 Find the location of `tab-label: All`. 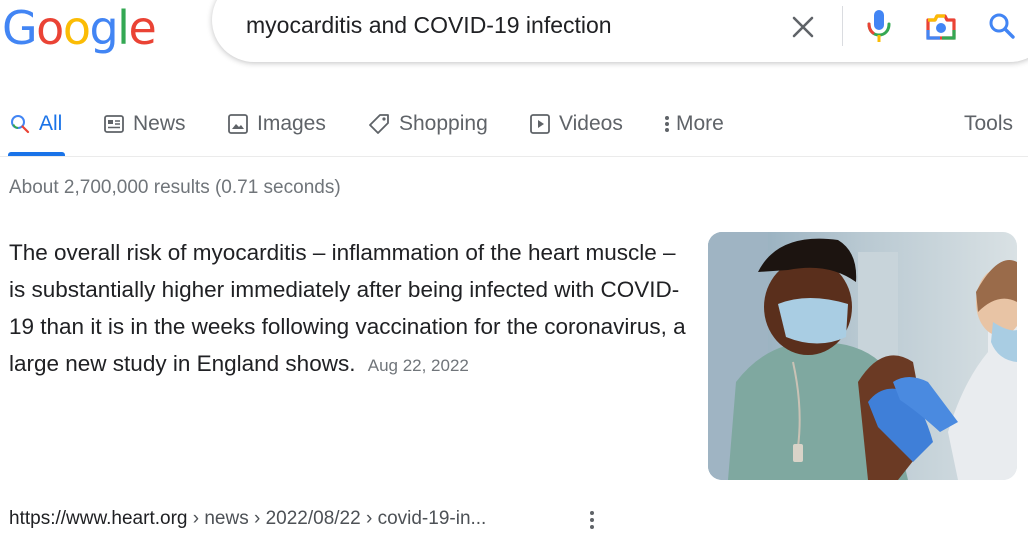

tab-label: All is located at coordinates (51, 123).